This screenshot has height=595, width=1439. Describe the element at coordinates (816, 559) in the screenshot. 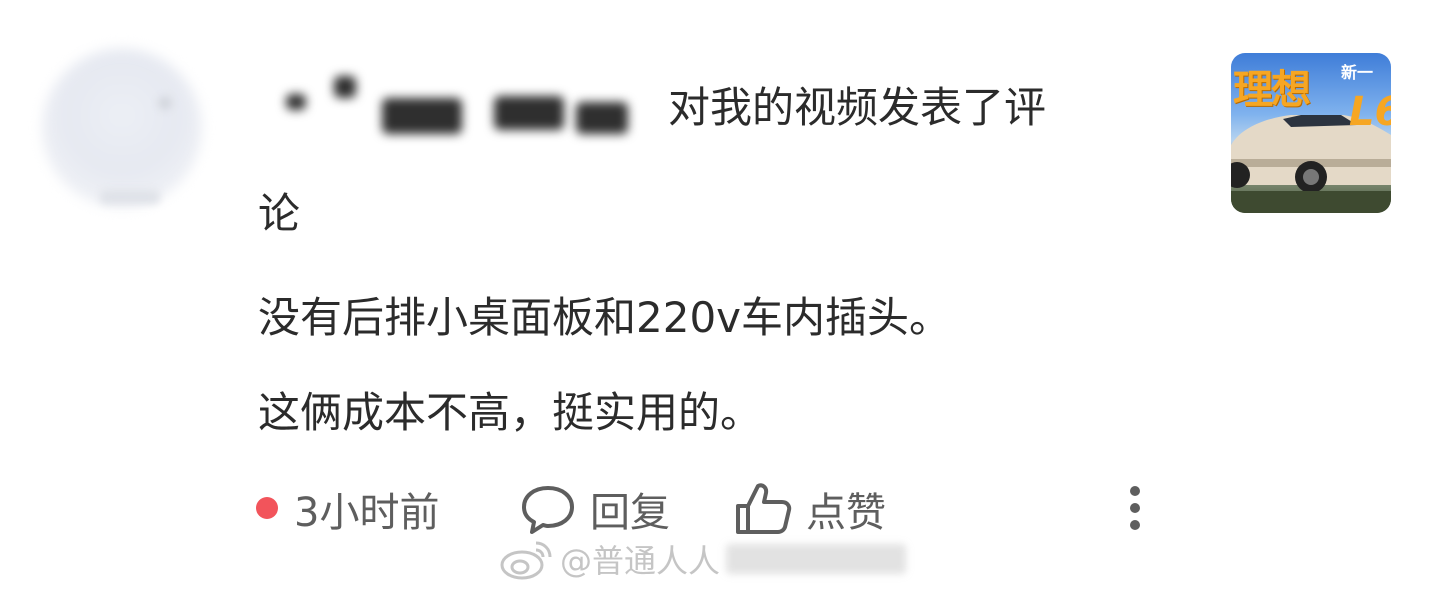

I see `watermark-redacted` at that location.